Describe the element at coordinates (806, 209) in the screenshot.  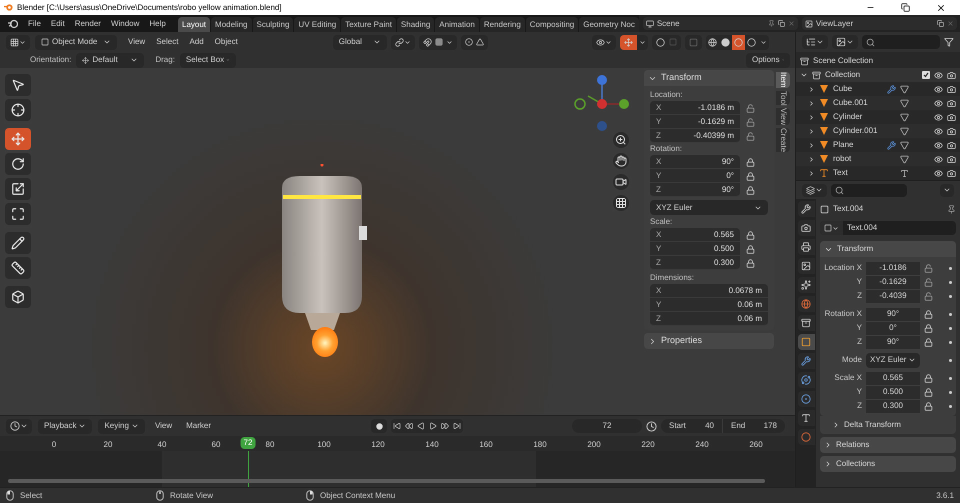
I see `tool-tab` at that location.